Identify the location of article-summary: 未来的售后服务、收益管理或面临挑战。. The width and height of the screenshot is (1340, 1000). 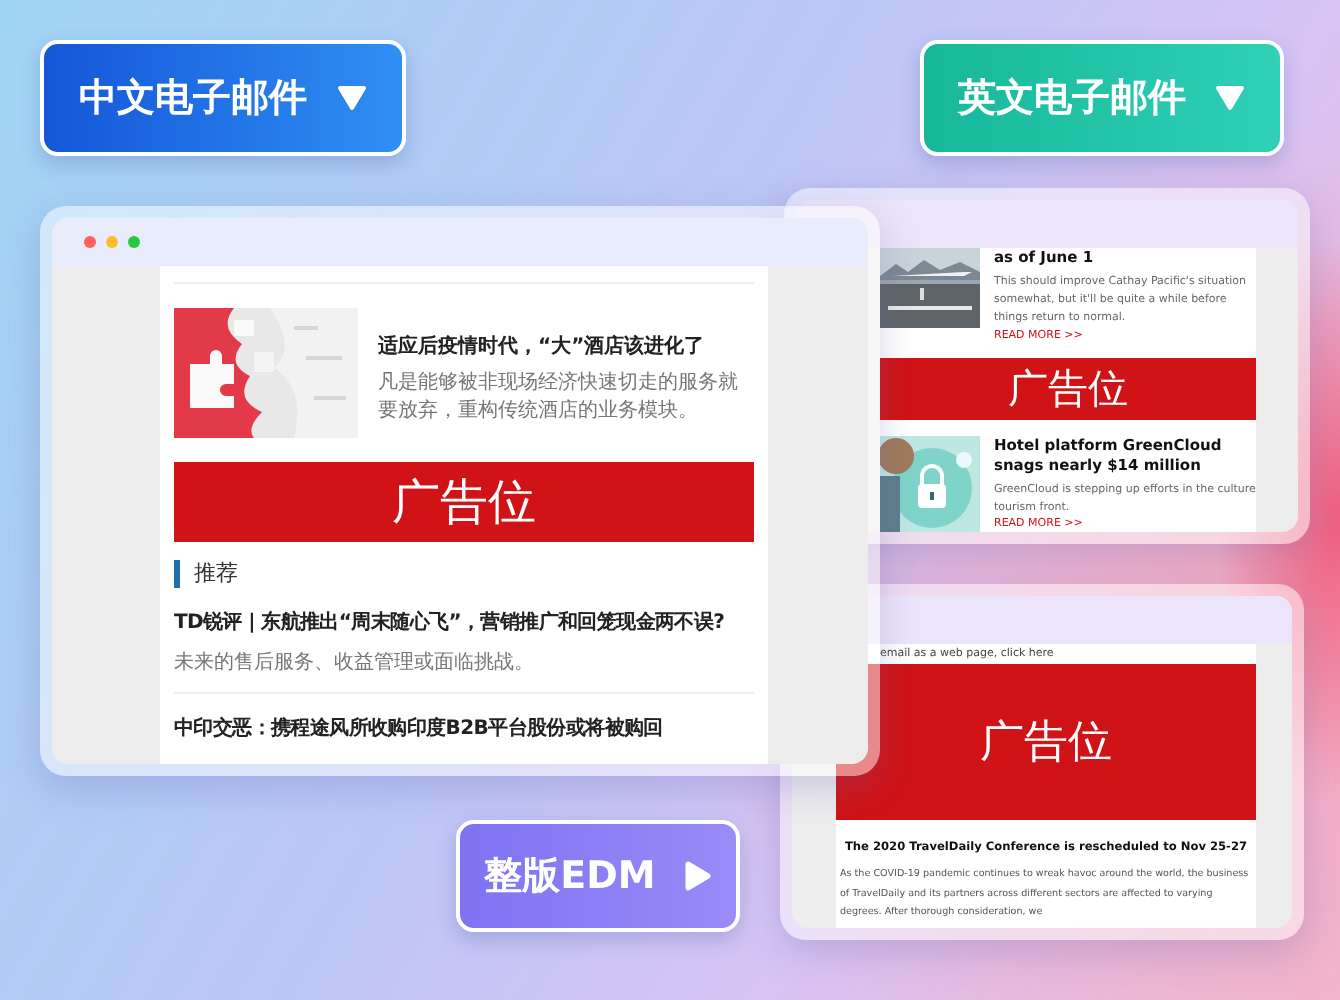
(355, 662).